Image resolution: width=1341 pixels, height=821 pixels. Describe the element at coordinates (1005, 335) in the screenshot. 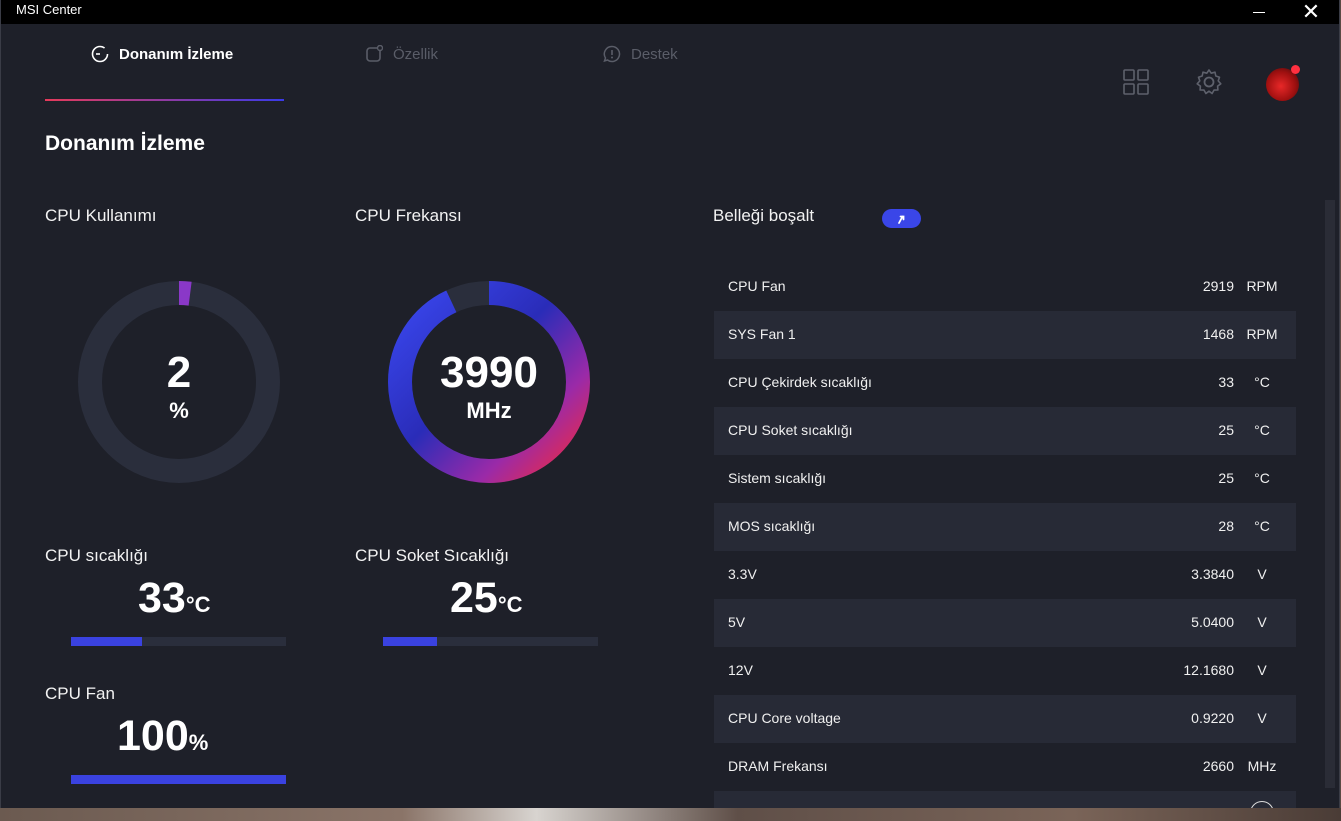

I see `table-row: SYS Fan 1 1468 RPM` at that location.